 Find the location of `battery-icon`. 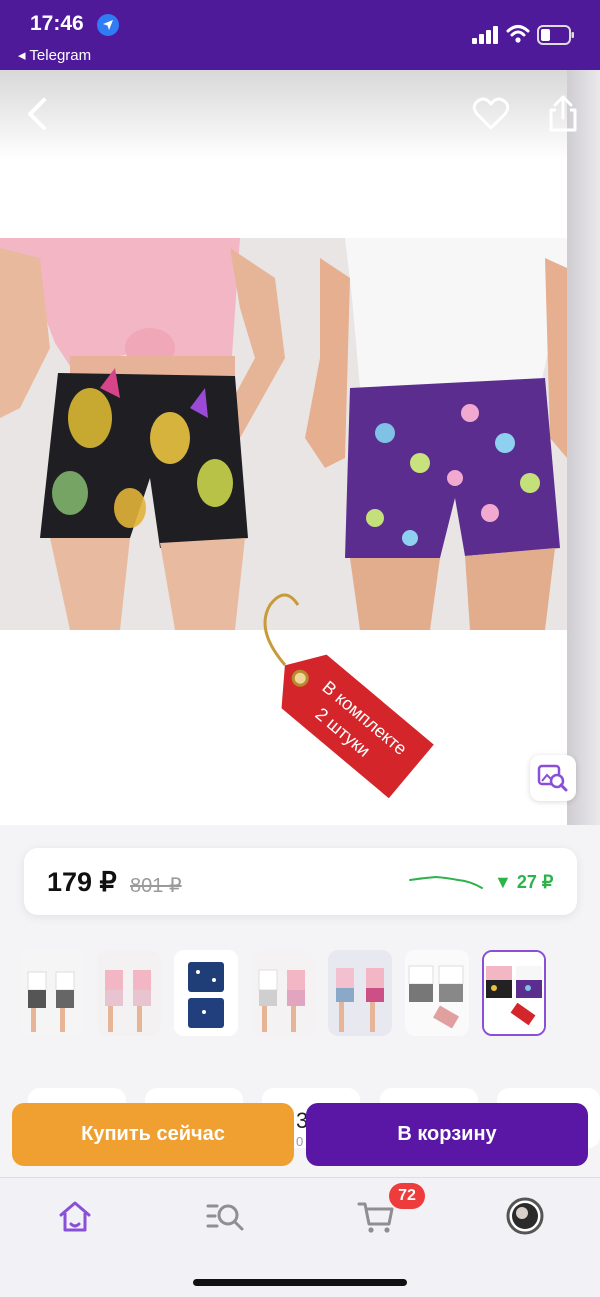

battery-icon is located at coordinates (555, 35).